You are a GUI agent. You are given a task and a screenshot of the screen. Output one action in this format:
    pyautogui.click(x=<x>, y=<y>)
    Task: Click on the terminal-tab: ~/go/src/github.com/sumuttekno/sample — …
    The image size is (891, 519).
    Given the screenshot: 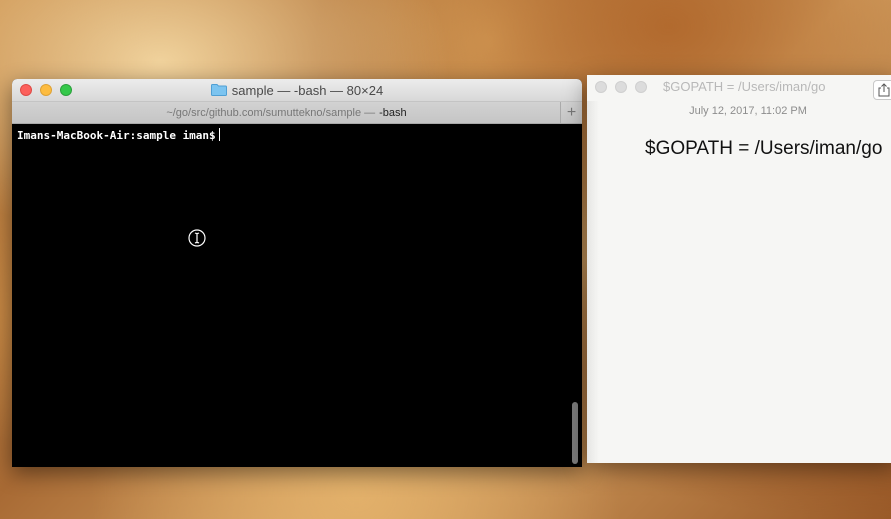 What is the action you would take?
    pyautogui.click(x=286, y=112)
    